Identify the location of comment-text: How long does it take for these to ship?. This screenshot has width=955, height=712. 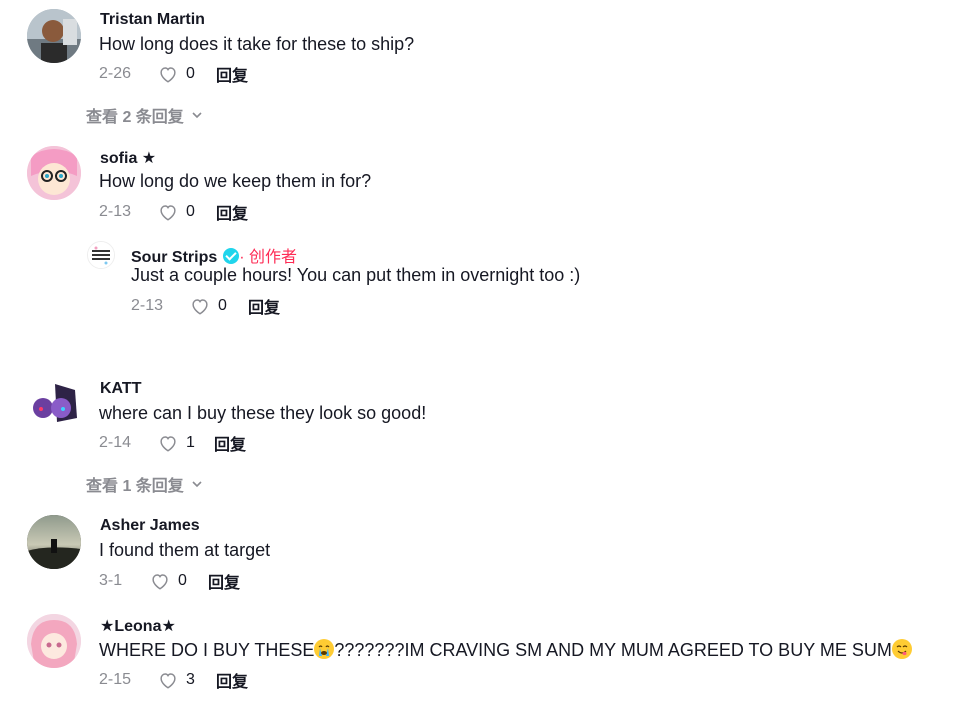
(257, 44).